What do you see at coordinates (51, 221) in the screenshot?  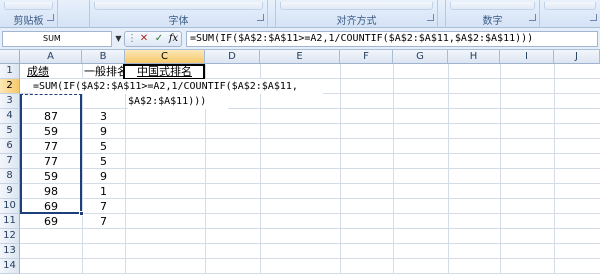 I see `cell-score: 69` at bounding box center [51, 221].